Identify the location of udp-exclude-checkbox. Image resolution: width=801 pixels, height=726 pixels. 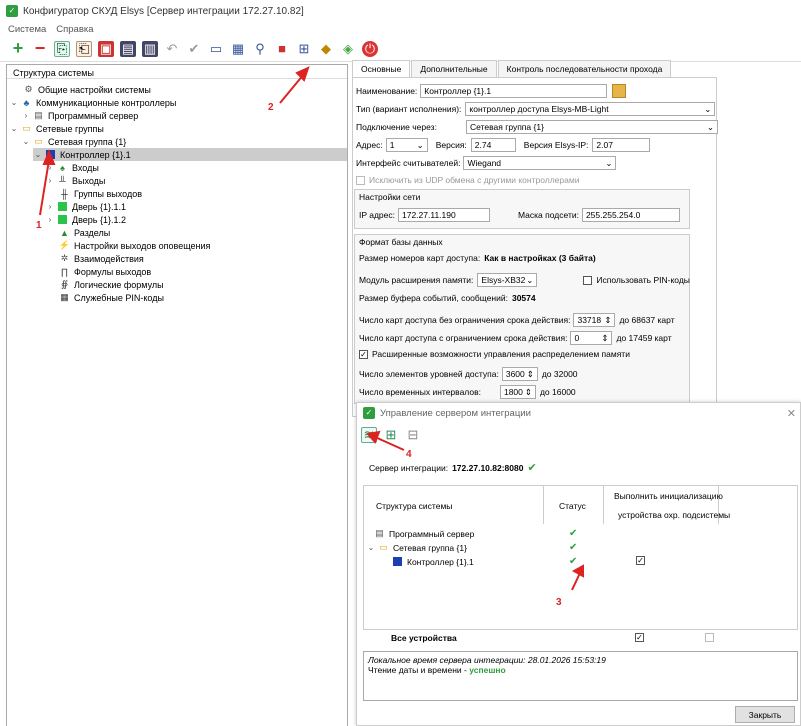
(360, 180).